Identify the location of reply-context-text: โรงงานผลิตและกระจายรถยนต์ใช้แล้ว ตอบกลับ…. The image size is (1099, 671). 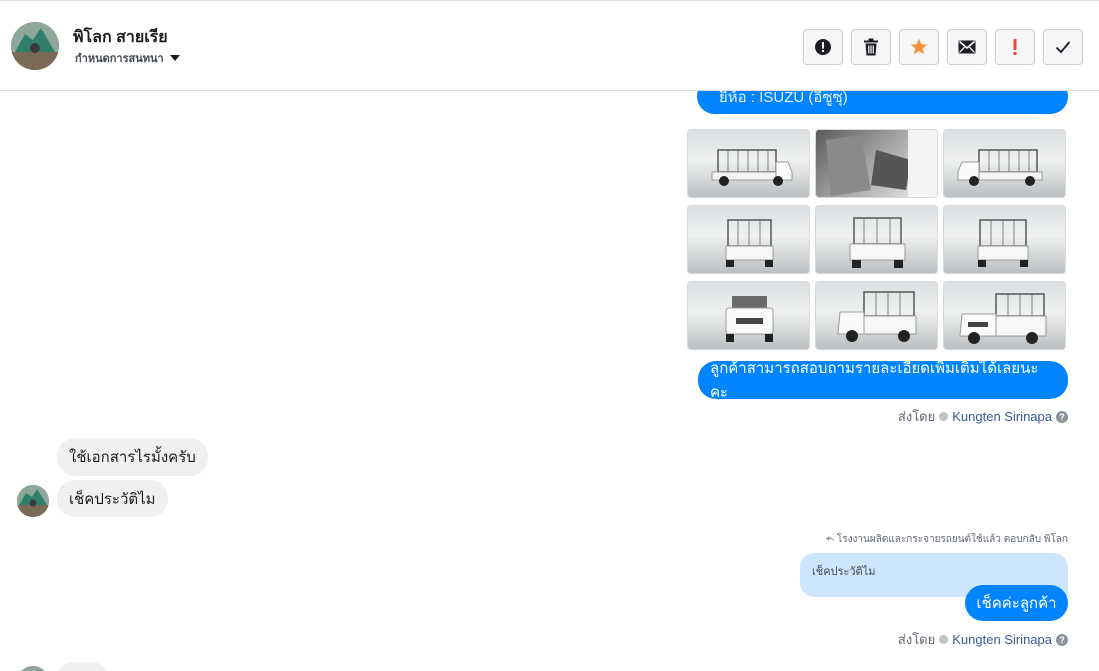
(952, 539).